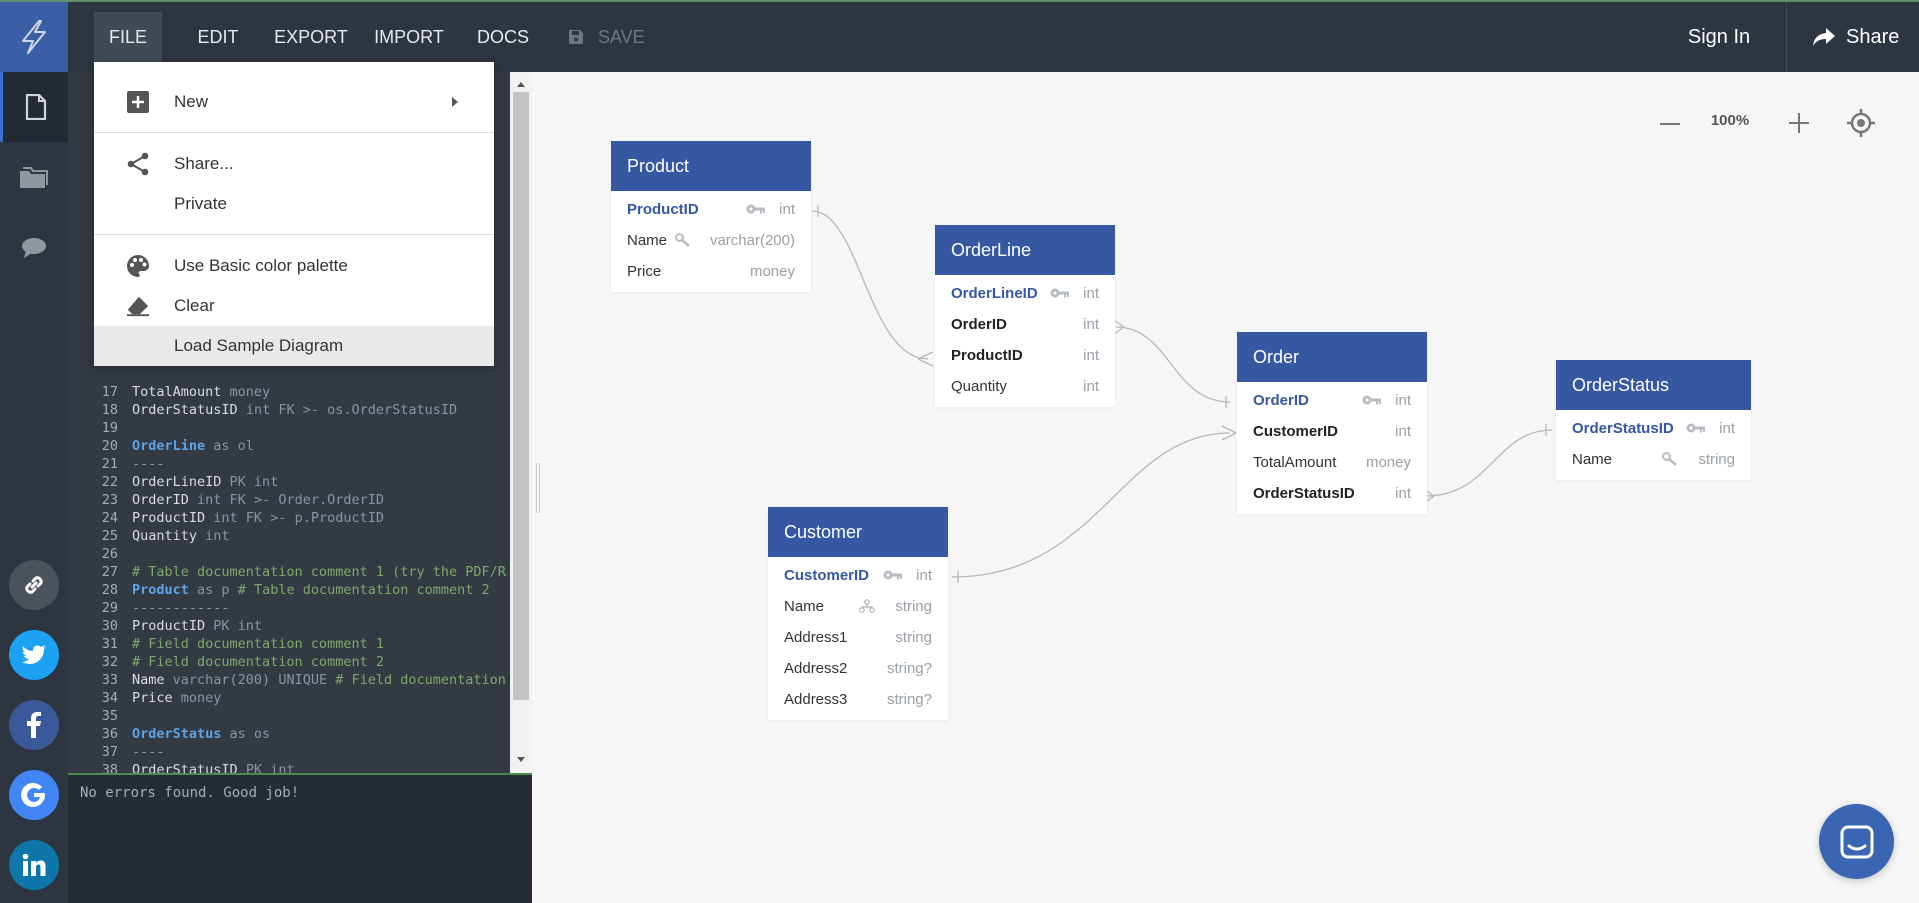 The image size is (1919, 903). Describe the element at coordinates (1025, 386) in the screenshot. I see `table-field-row: Quantity int` at that location.